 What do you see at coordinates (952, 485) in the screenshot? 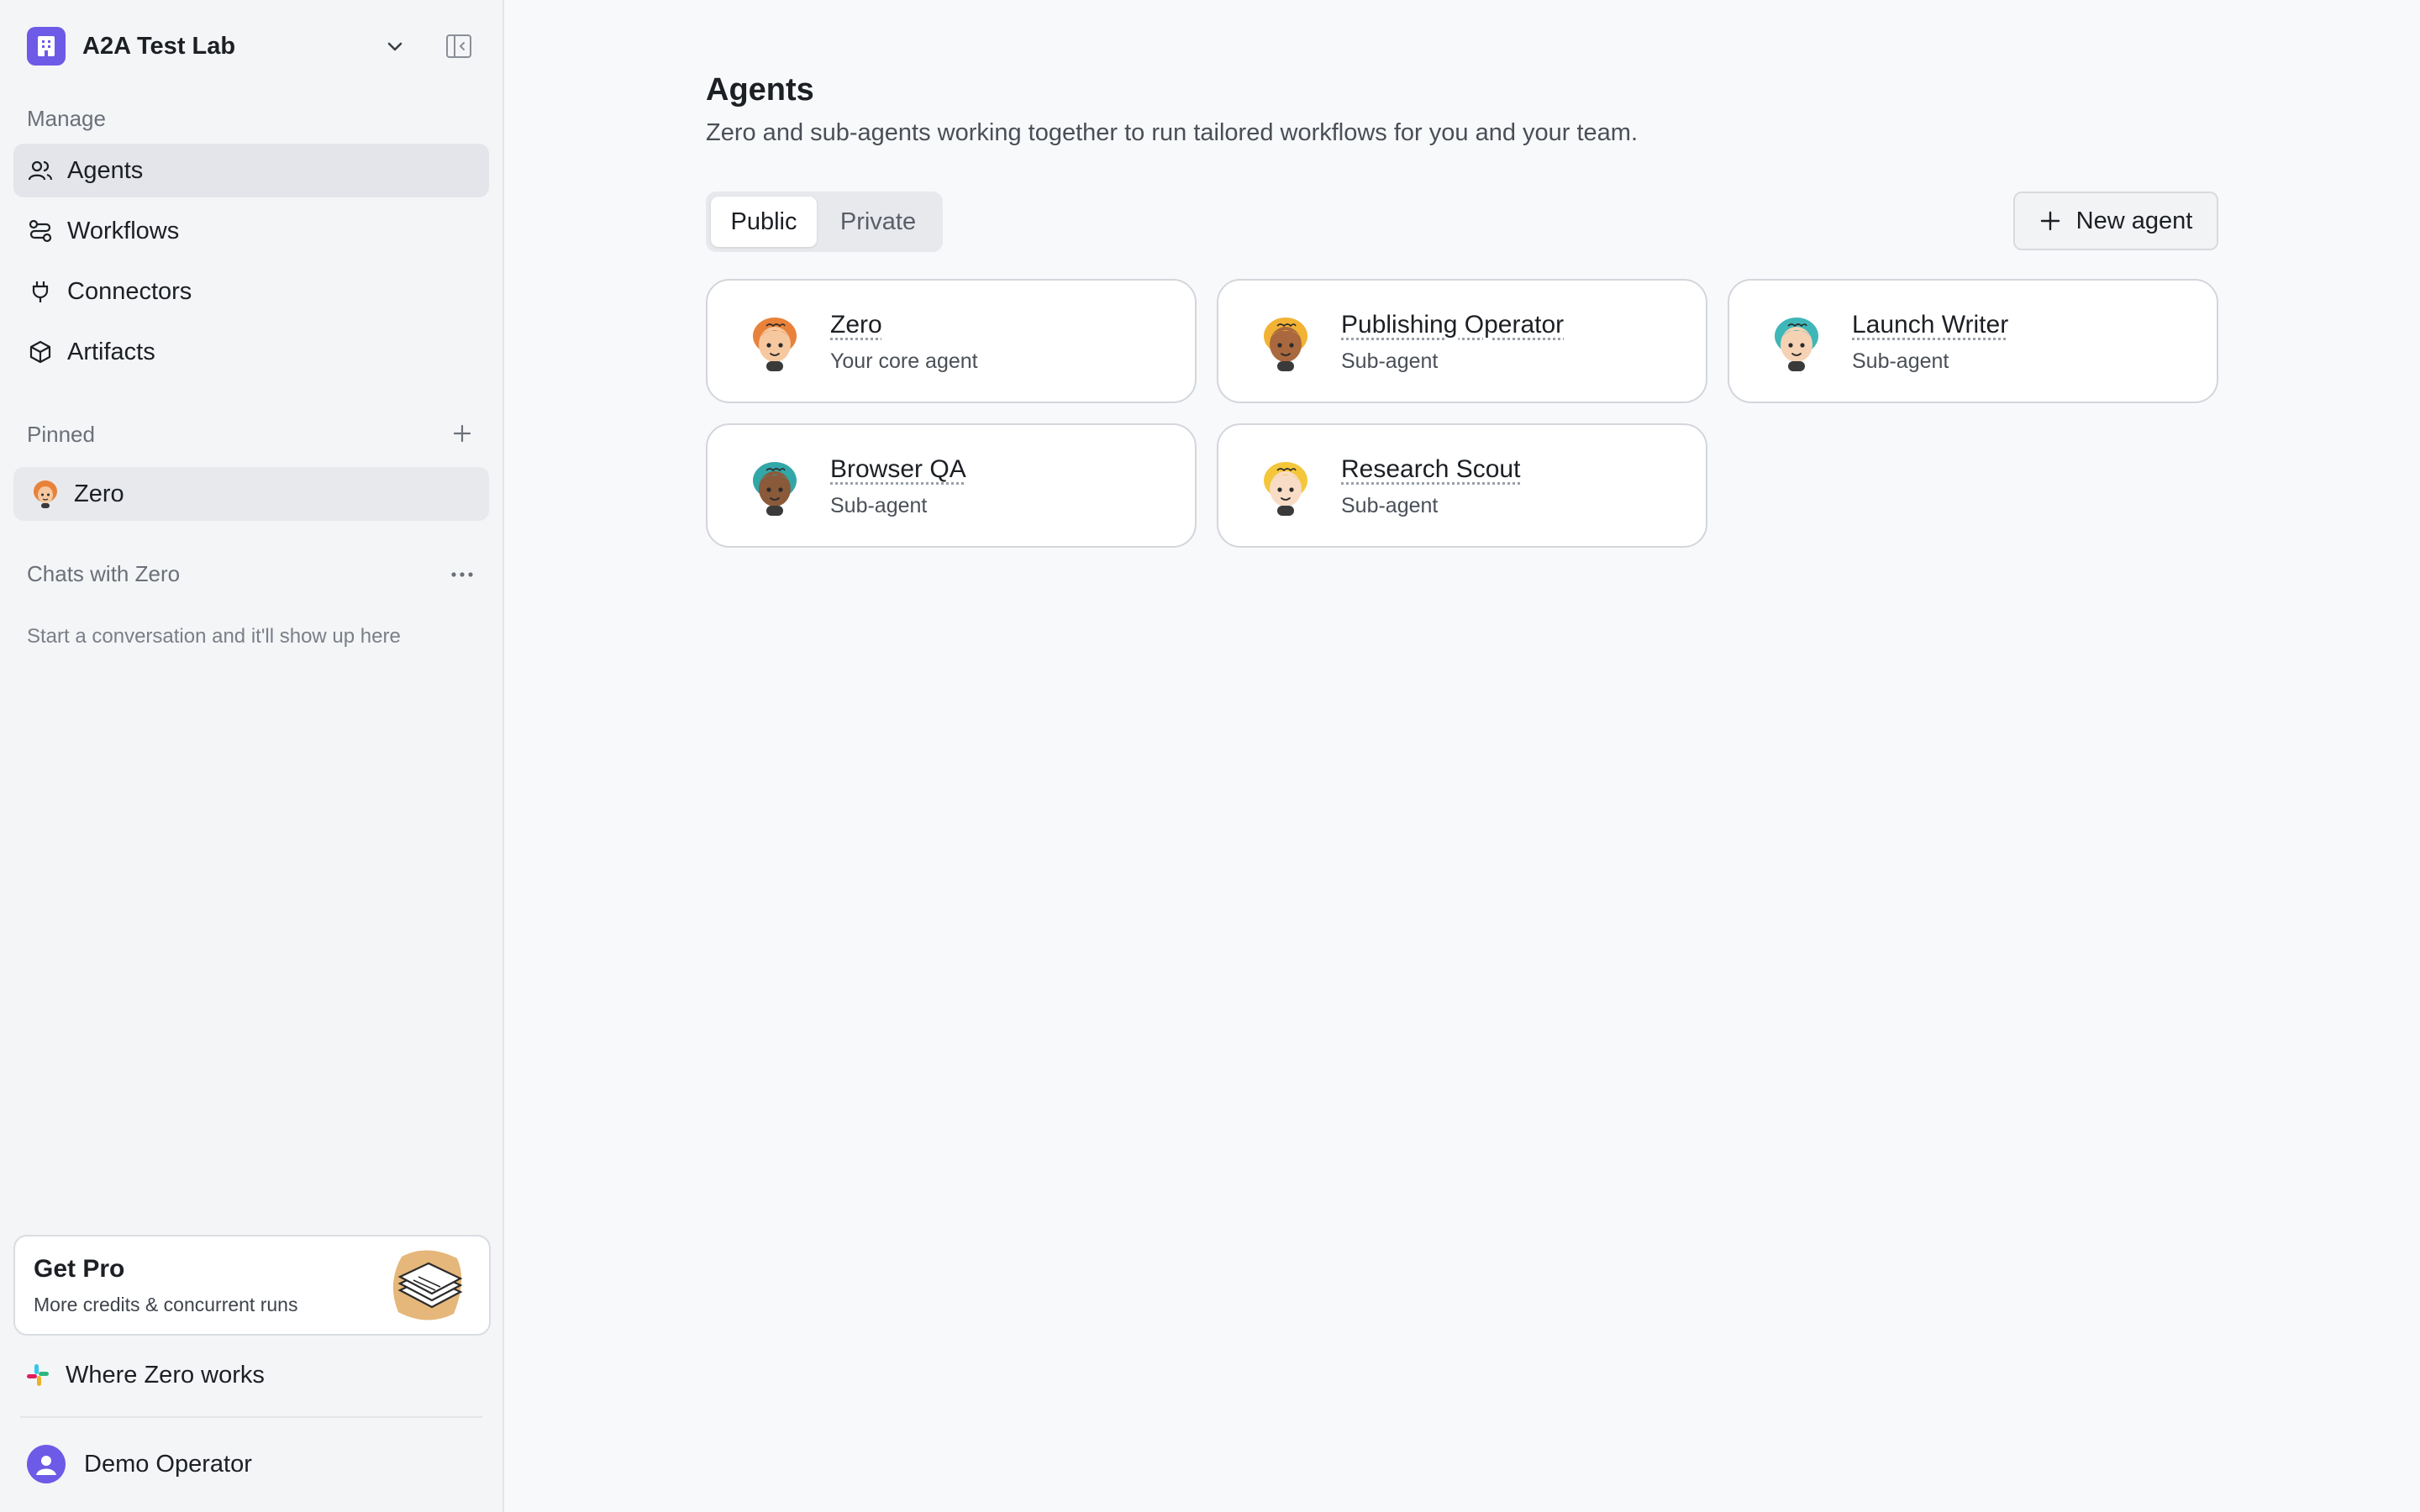
I see `agent-card-browser-qa: Browser QA Sub-agent` at bounding box center [952, 485].